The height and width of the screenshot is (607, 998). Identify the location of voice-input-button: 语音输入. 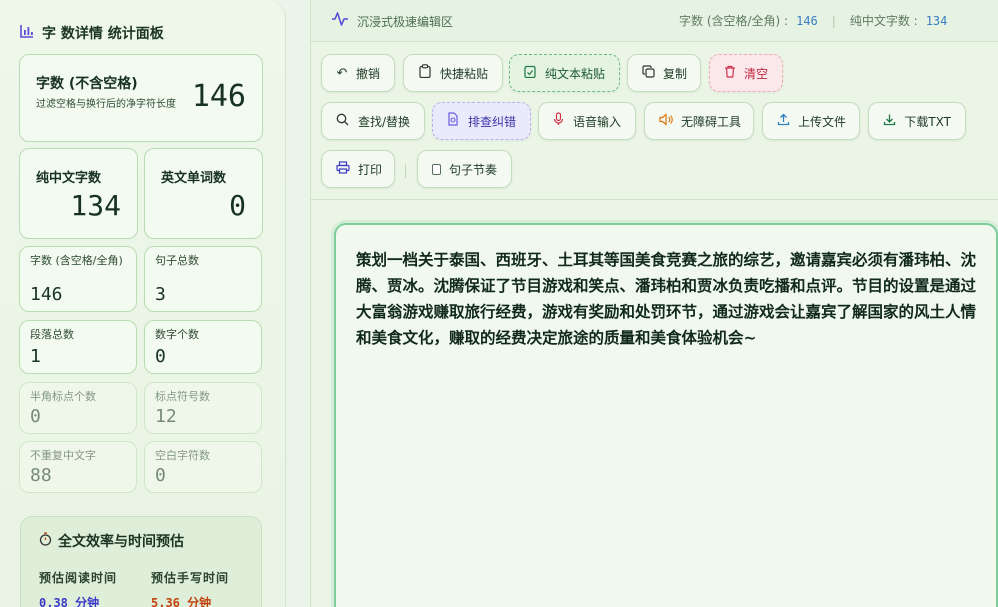
(587, 121).